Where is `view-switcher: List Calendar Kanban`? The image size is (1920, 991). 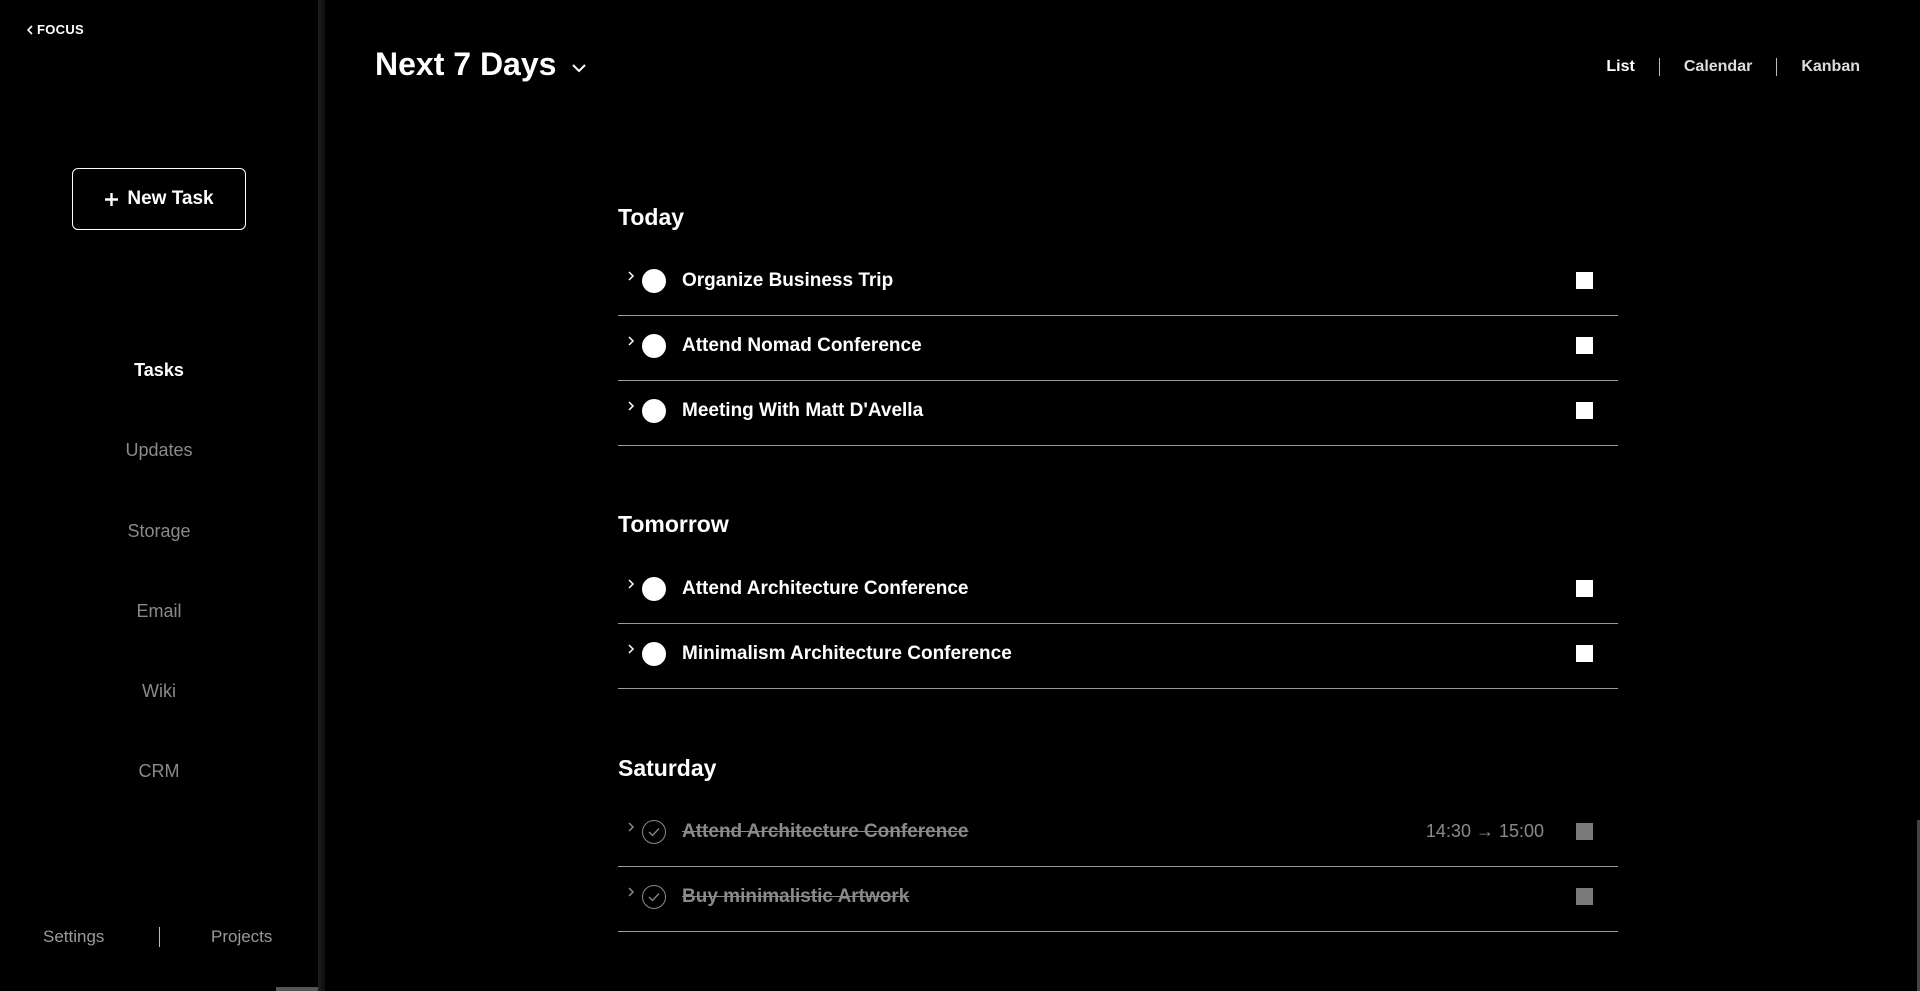 view-switcher: List Calendar Kanban is located at coordinates (1733, 67).